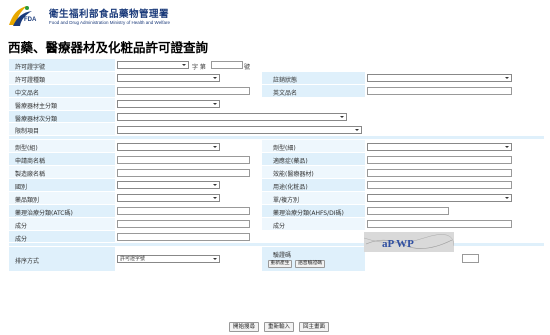 This screenshot has width=550, height=335. Describe the element at coordinates (439, 159) in the screenshot. I see `indication-input` at that location.